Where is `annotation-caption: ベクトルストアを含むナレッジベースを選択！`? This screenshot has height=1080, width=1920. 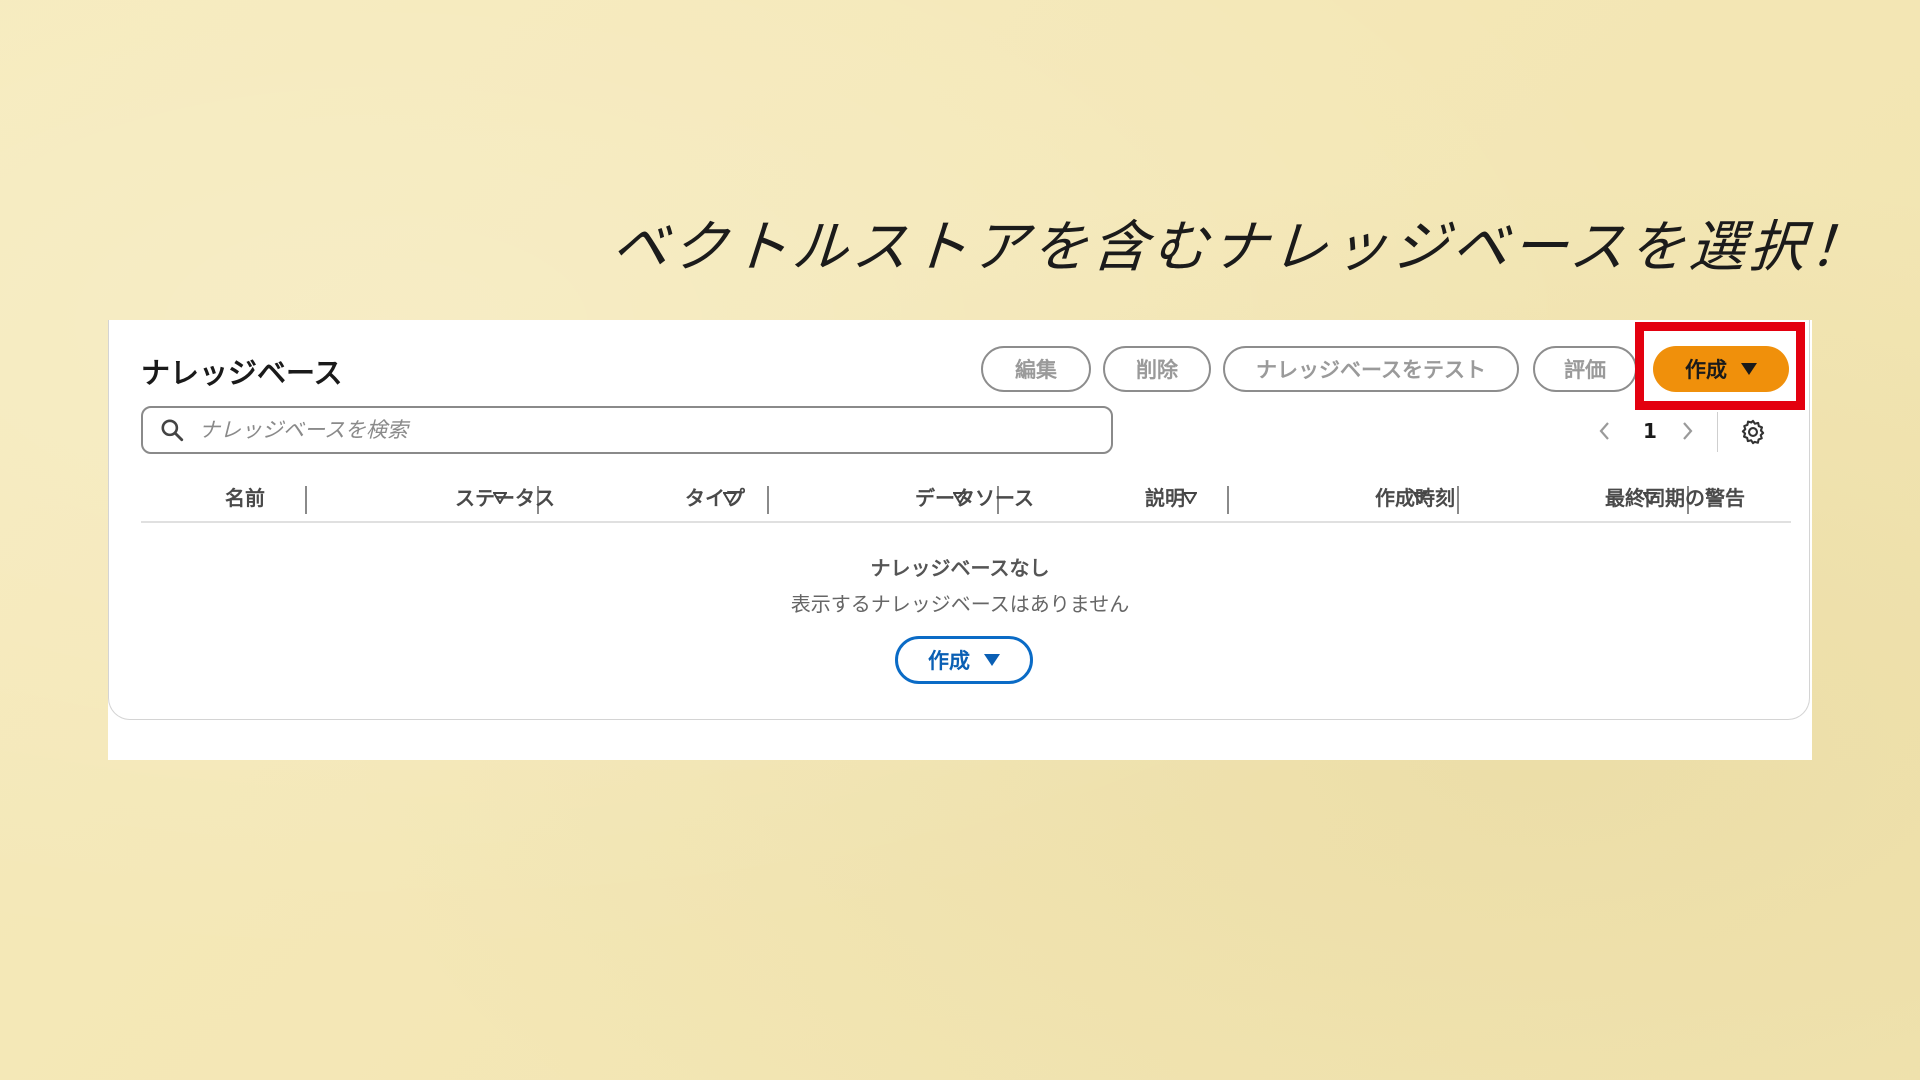 annotation-caption: ベクトルストアを含むナレッジベースを選択！ is located at coordinates (1240, 247).